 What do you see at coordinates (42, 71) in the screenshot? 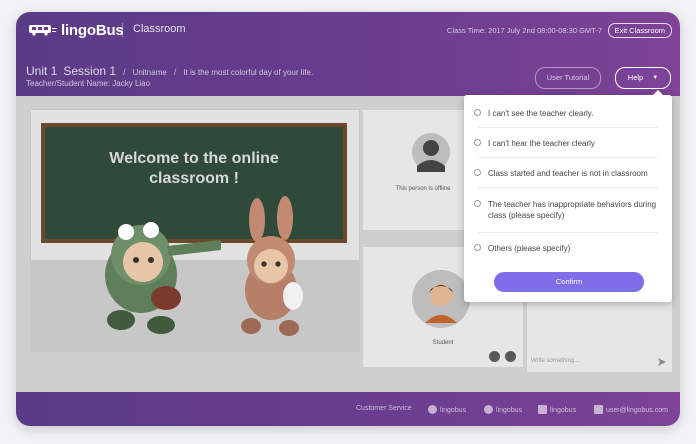
I see `unit-label: Unit 1` at bounding box center [42, 71].